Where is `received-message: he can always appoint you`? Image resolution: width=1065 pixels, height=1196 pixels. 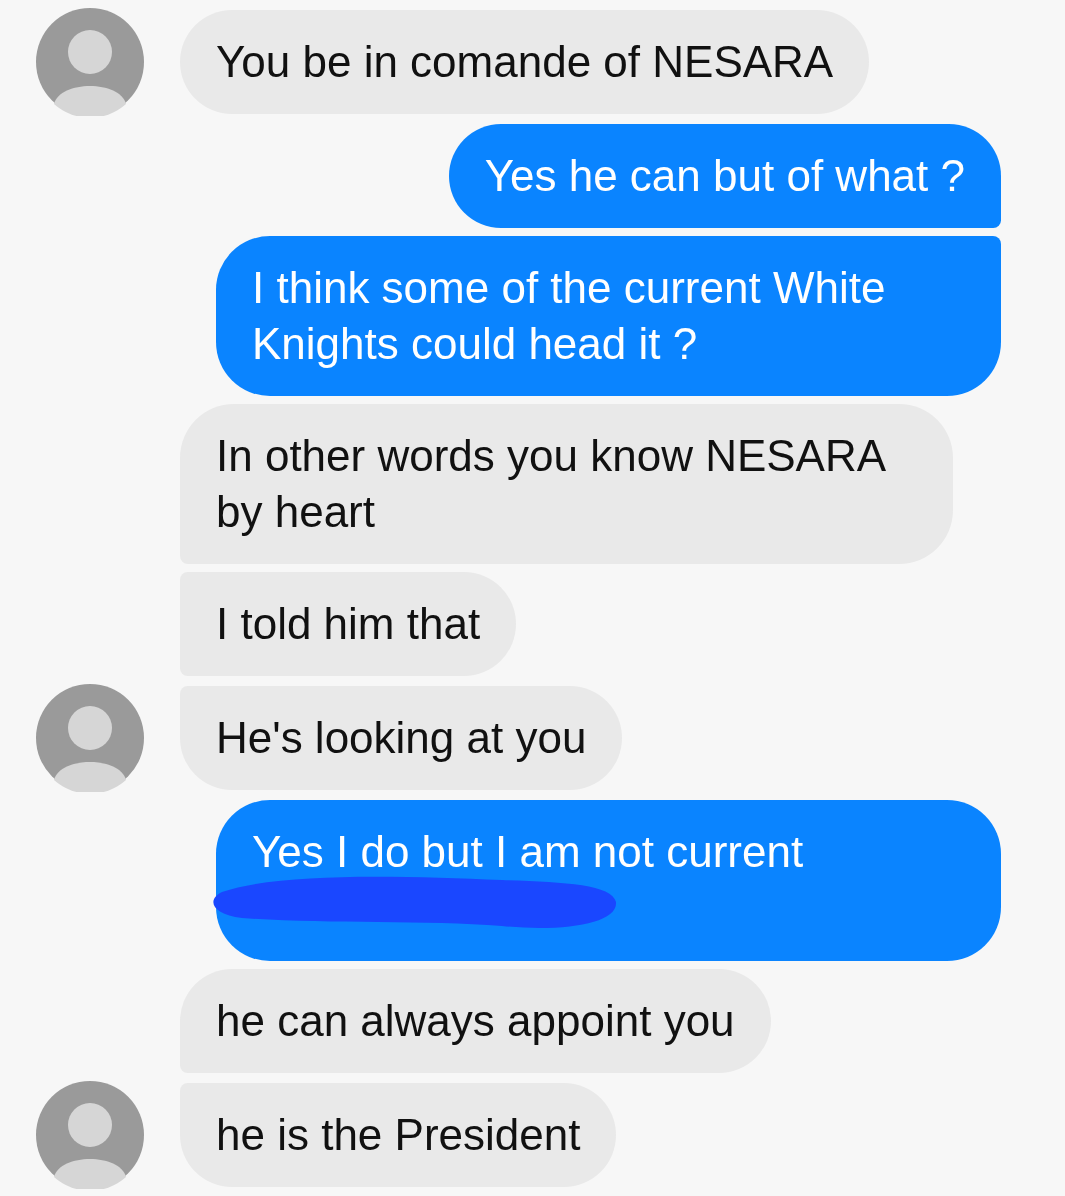
received-message: he can always appoint you is located at coordinates (475, 1021).